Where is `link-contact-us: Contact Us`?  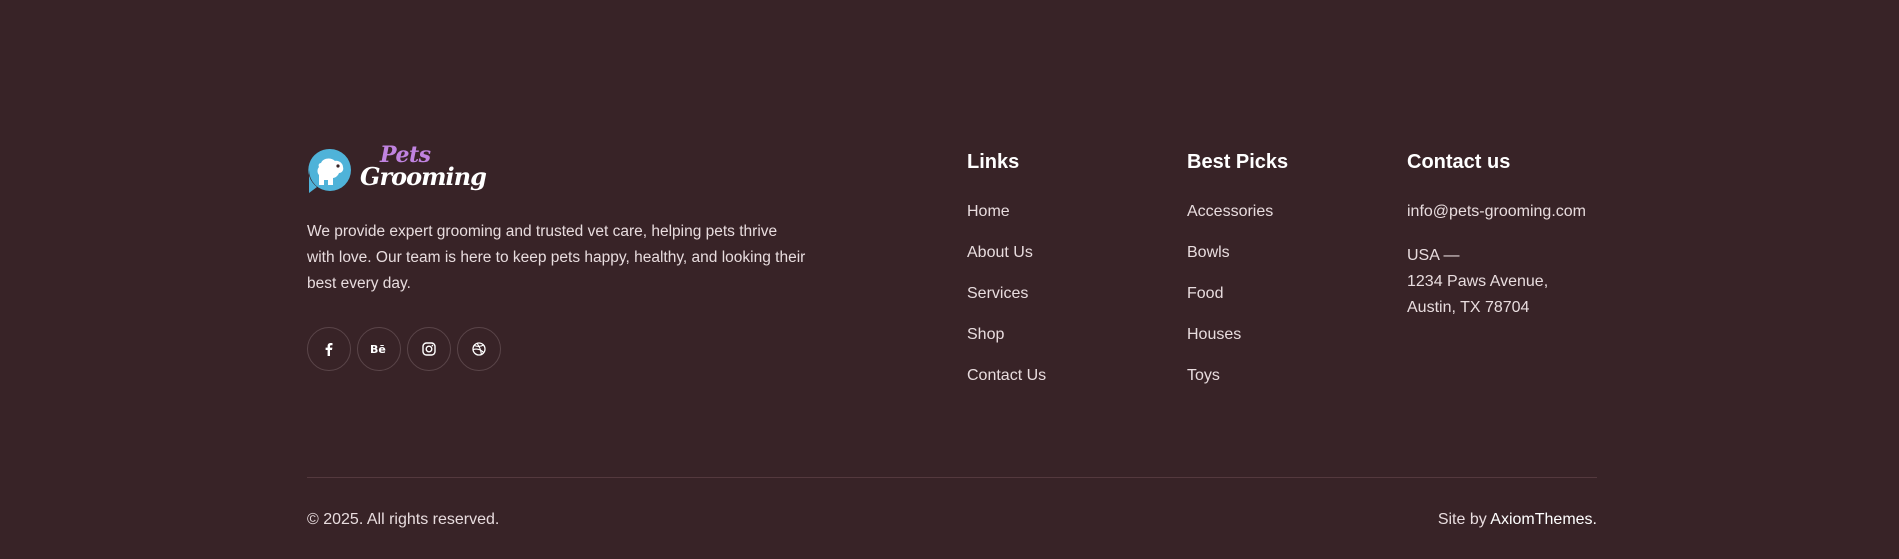 link-contact-us: Contact Us is located at coordinates (1006, 376).